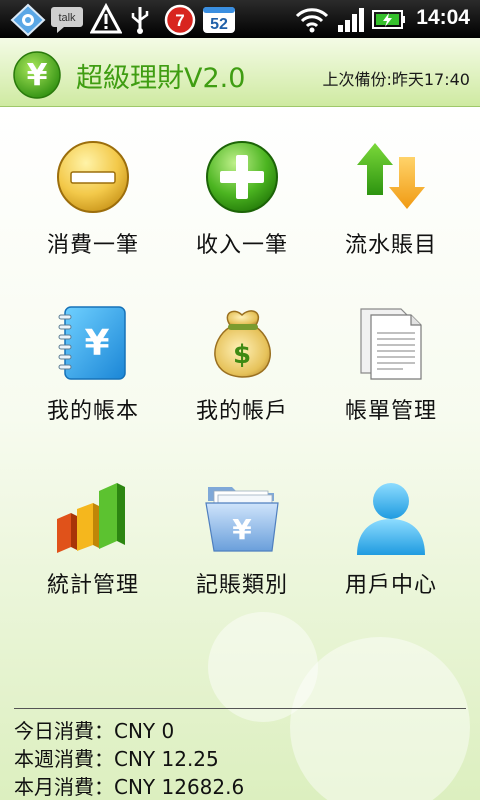 The height and width of the screenshot is (800, 480). Describe the element at coordinates (242, 529) in the screenshot. I see `folder-yen-glyph: ¥` at that location.